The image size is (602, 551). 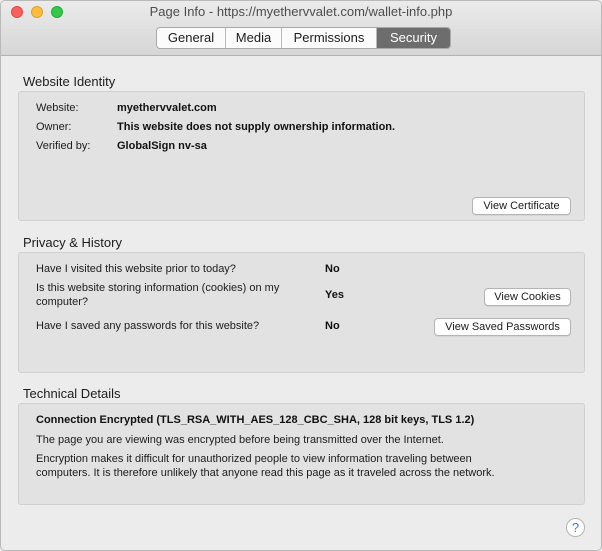 What do you see at coordinates (332, 269) in the screenshot?
I see `visited-before-answer: No` at bounding box center [332, 269].